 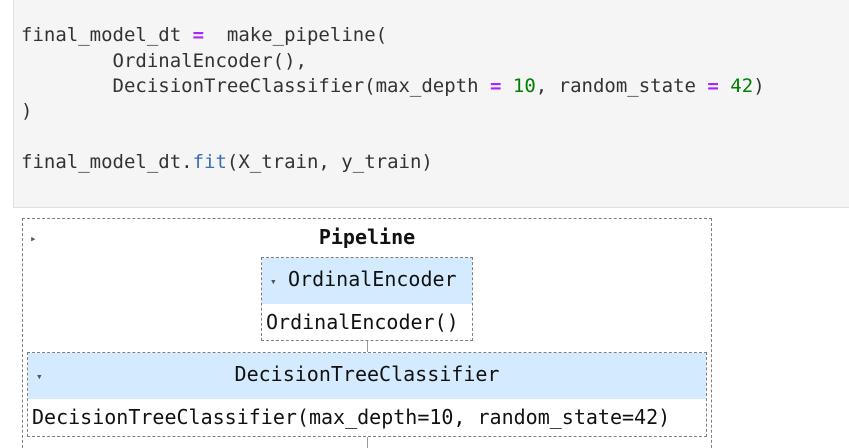 What do you see at coordinates (329, 162) in the screenshot?
I see `code-token: (X_train, y_train)` at bounding box center [329, 162].